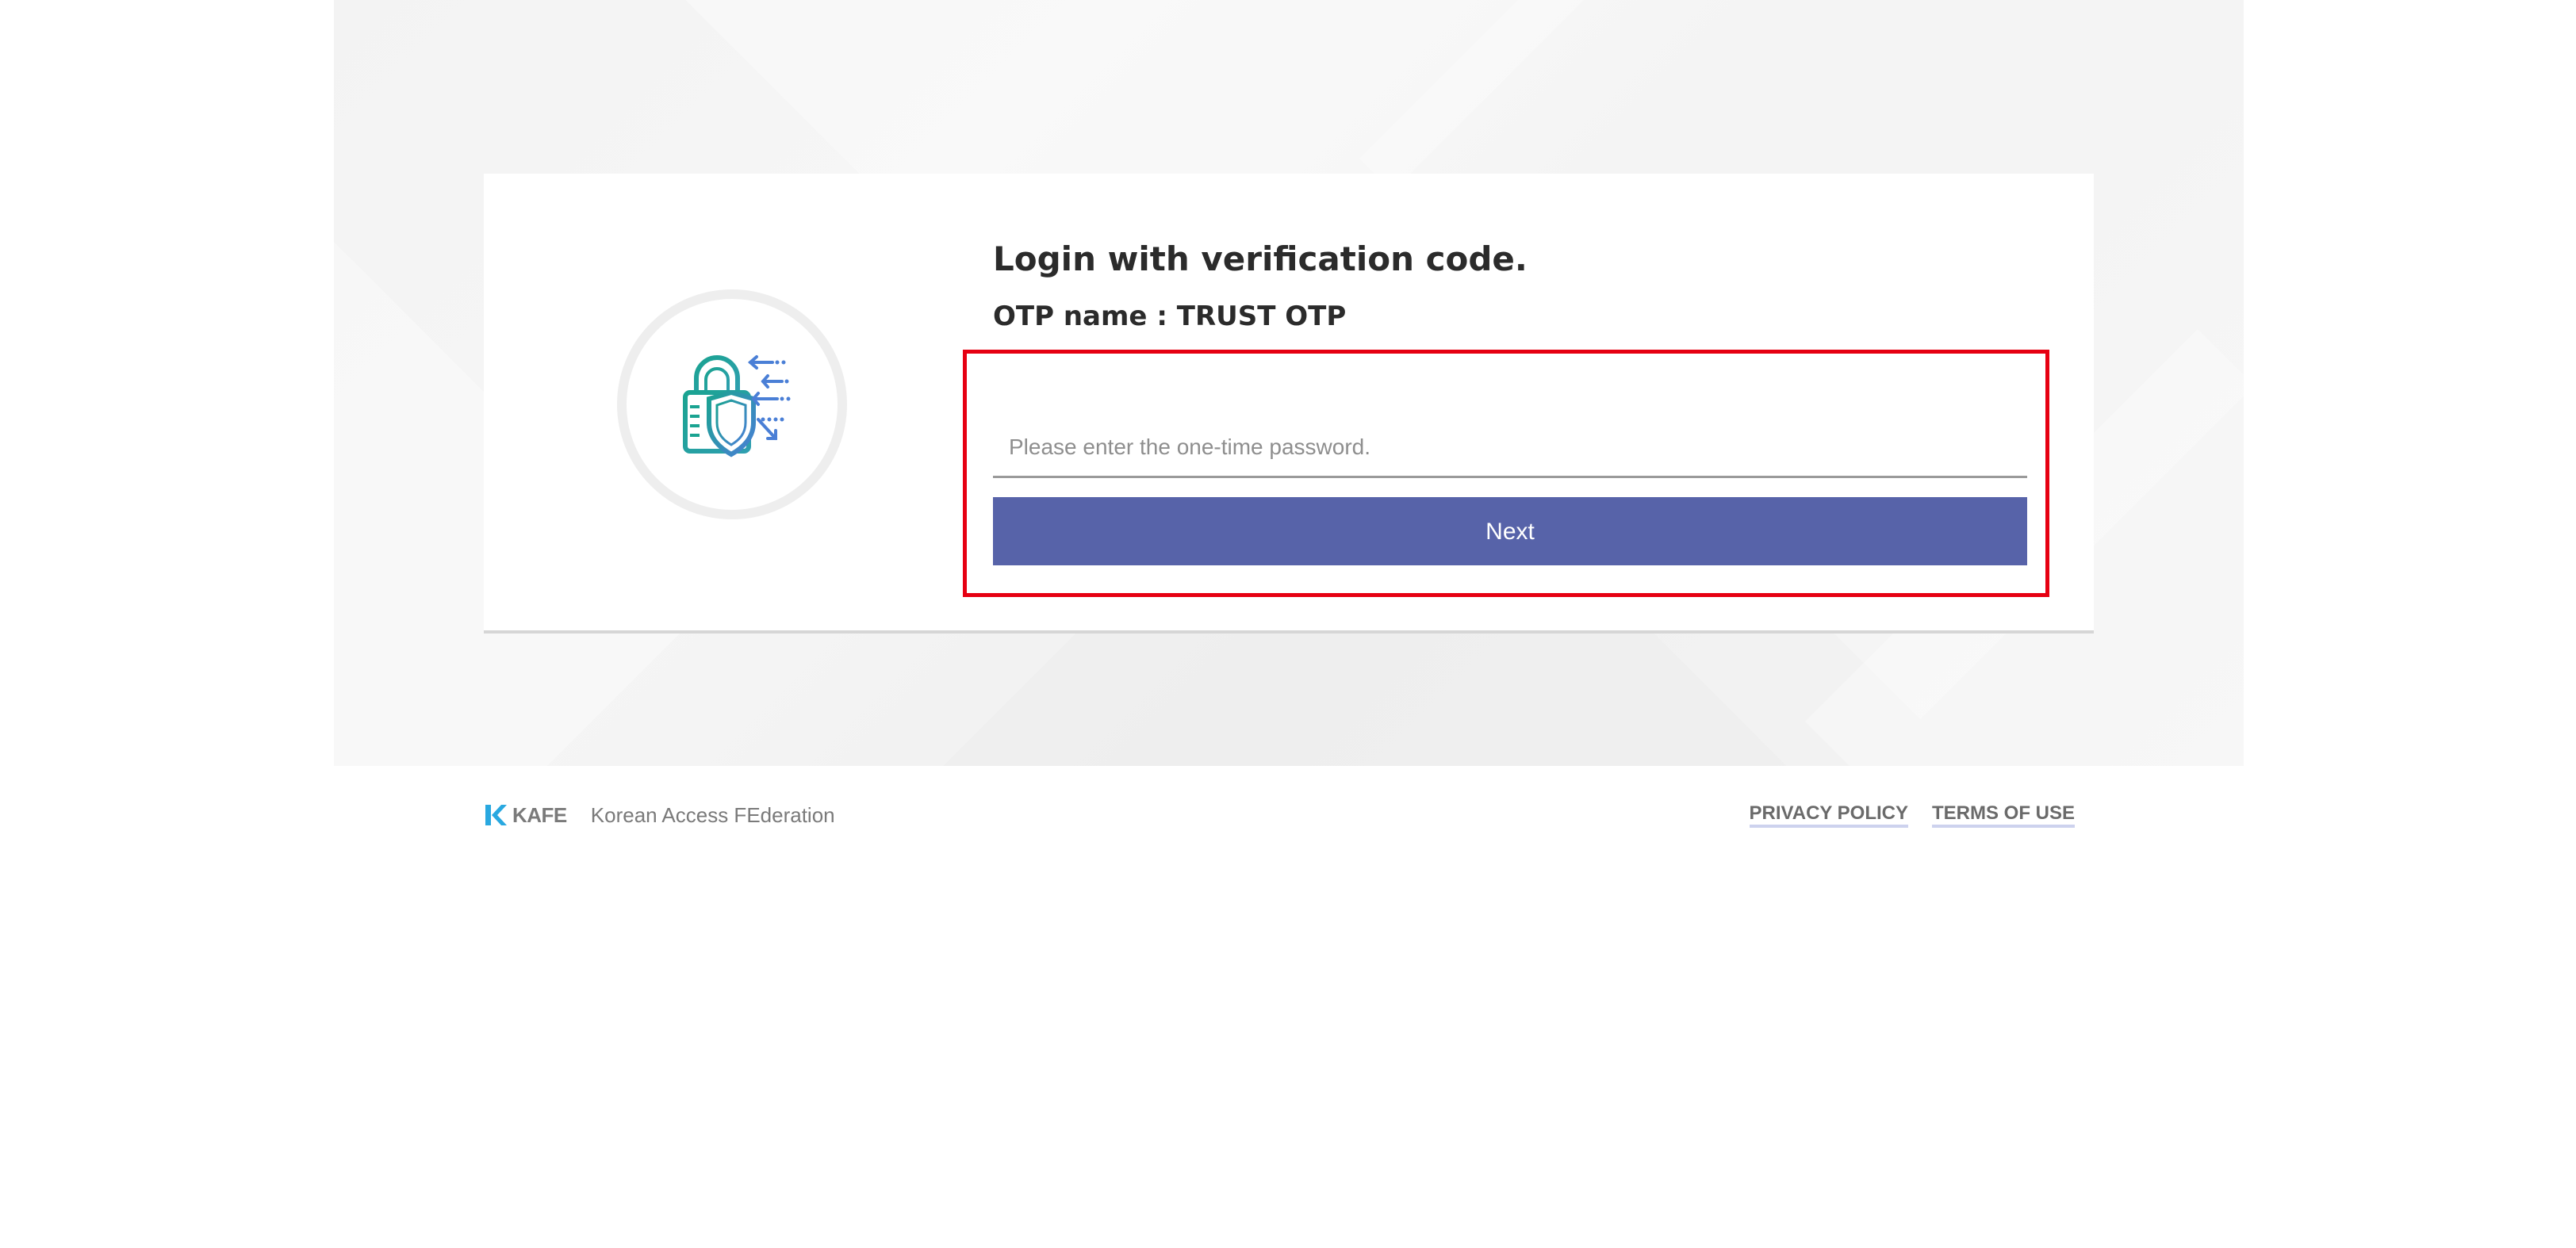  What do you see at coordinates (2003, 815) in the screenshot?
I see `terms-of-use-link: TERMS OF USE` at bounding box center [2003, 815].